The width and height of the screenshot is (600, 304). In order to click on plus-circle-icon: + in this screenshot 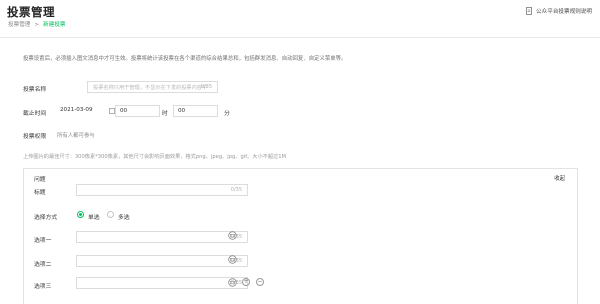, I will do `click(246, 282)`.